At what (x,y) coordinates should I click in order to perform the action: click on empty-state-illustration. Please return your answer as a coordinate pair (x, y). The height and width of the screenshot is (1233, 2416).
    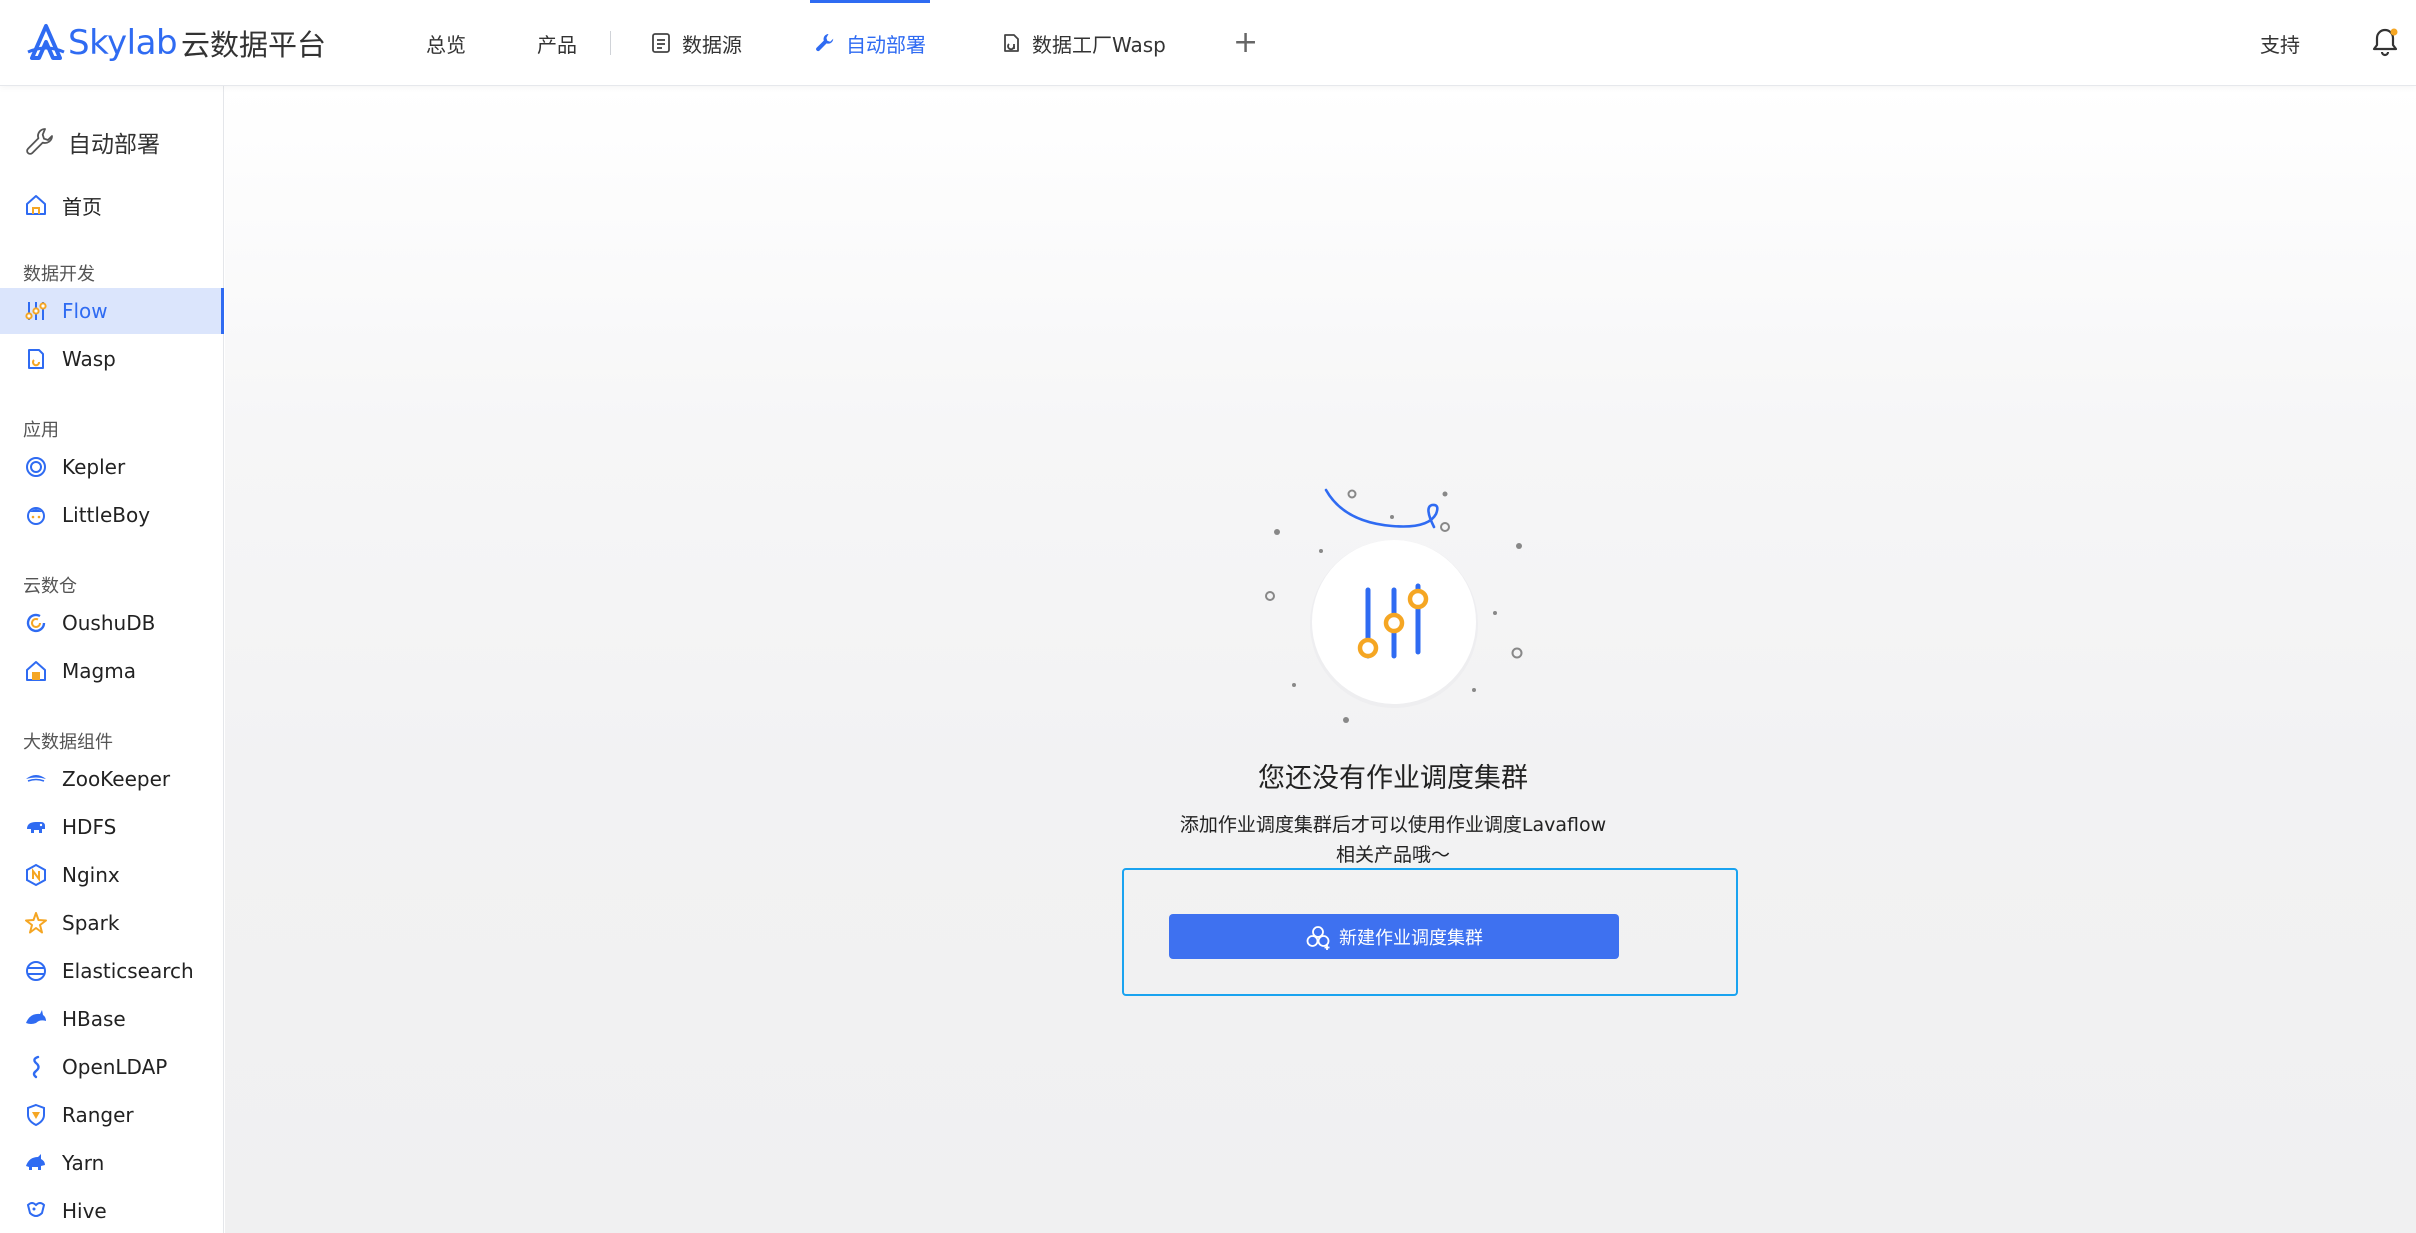
    Looking at the image, I should click on (1392, 605).